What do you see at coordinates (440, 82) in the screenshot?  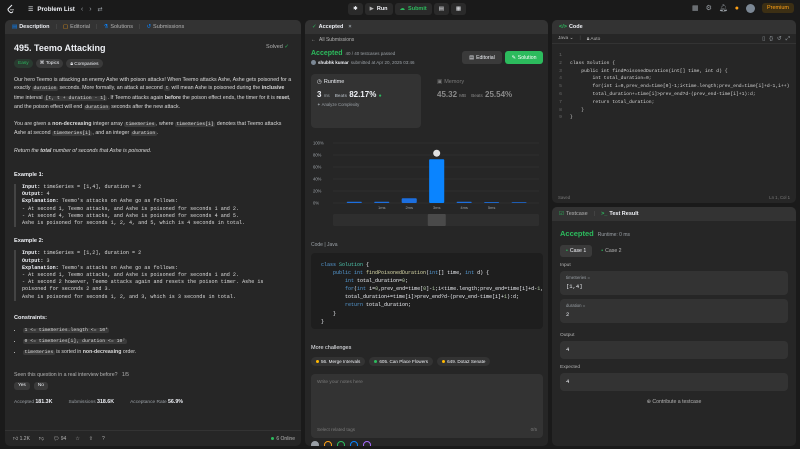 I see `chip-icon: ▣` at bounding box center [440, 82].